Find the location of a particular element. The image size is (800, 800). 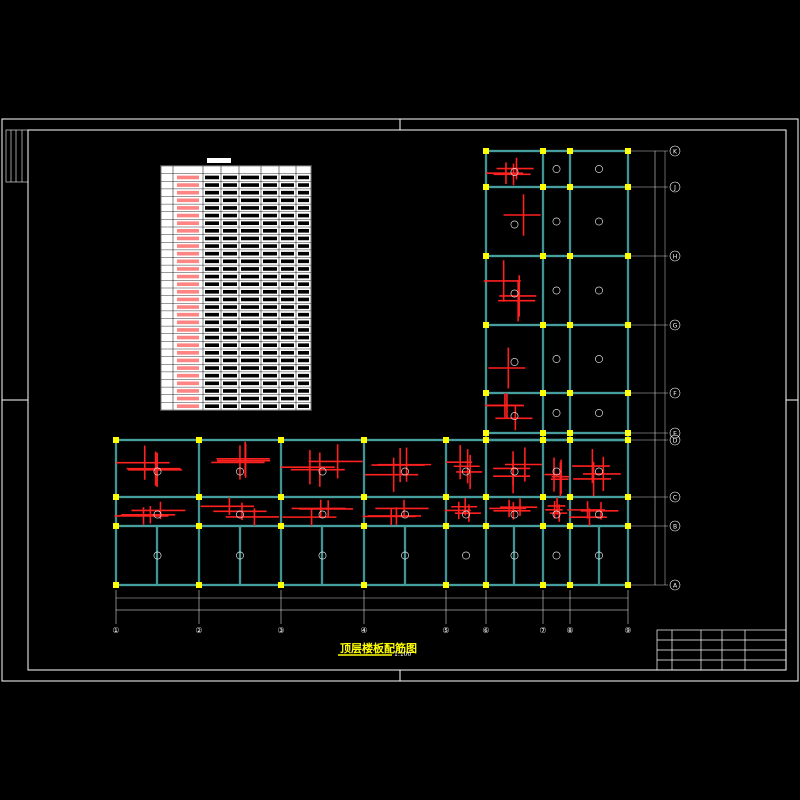

axis-label-right: J is located at coordinates (674, 188).